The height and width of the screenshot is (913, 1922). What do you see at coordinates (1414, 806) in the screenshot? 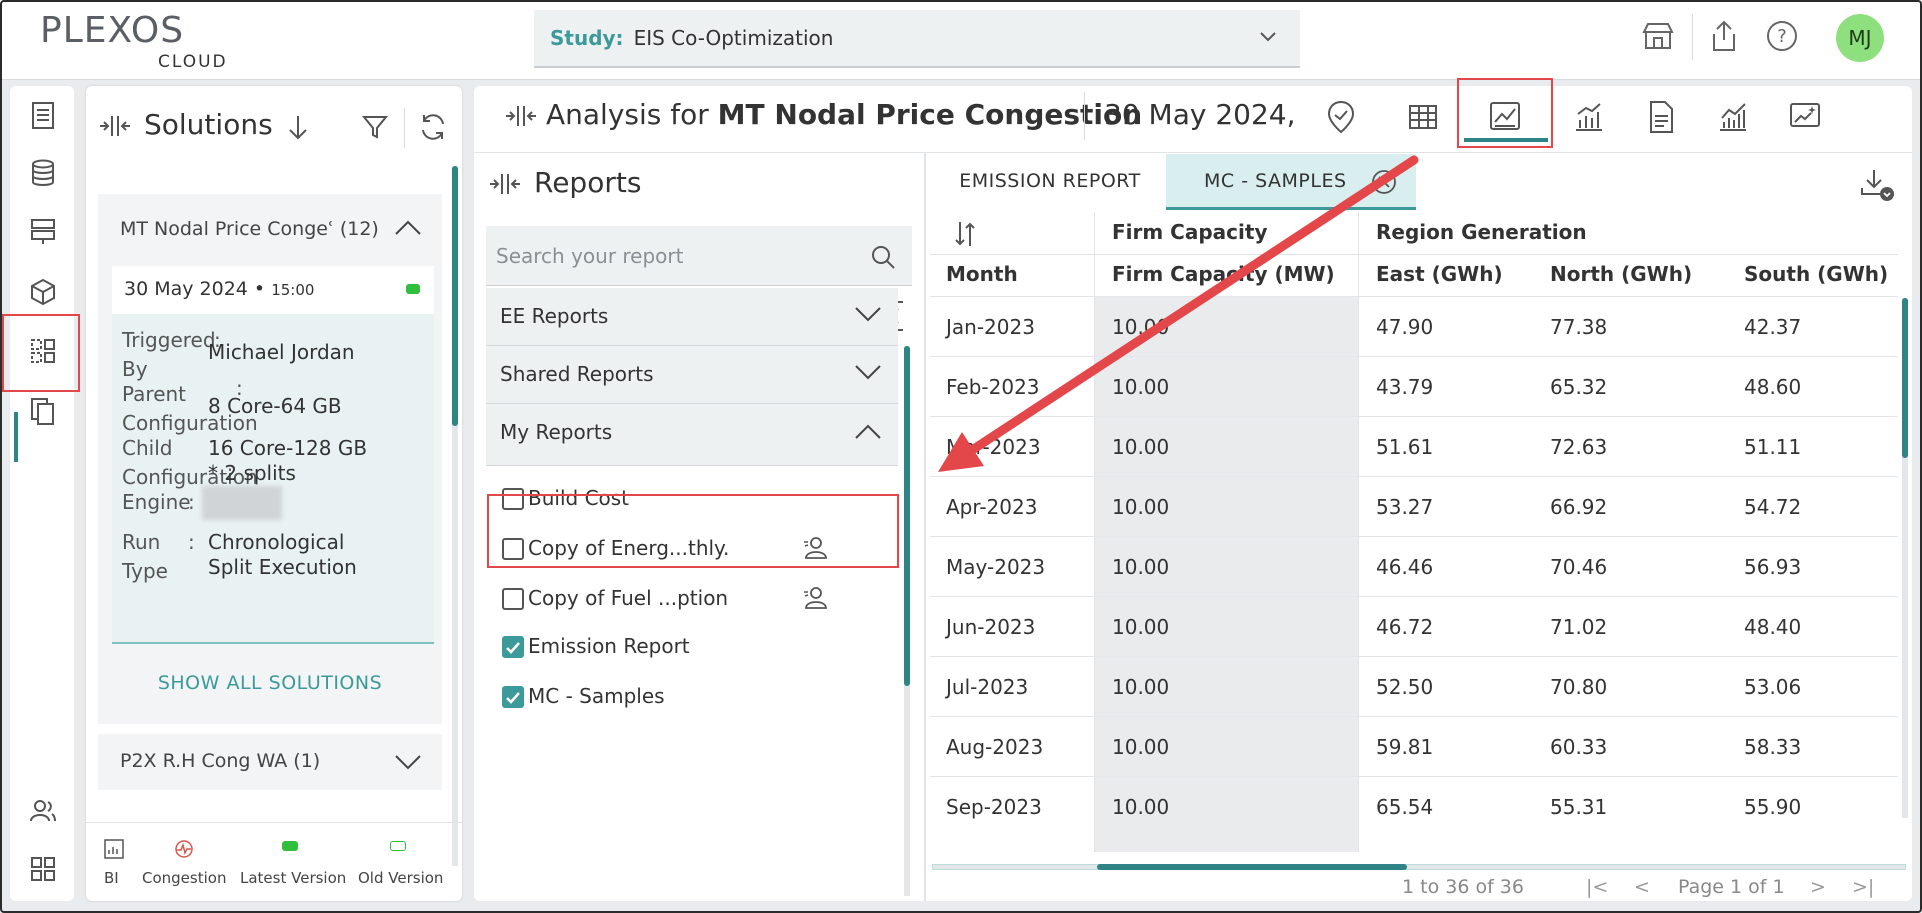
I see `table-row: Sep-2023 10.00 65.54 55.31 55.90` at bounding box center [1414, 806].